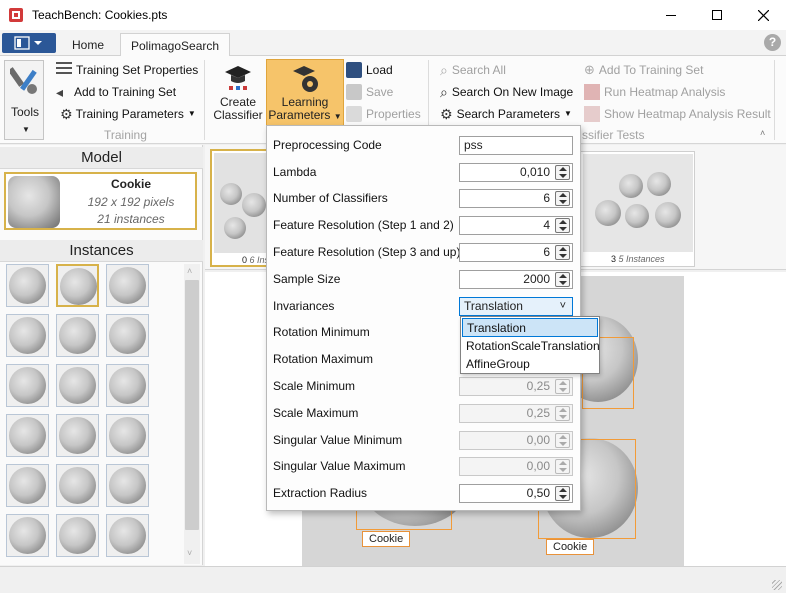 The height and width of the screenshot is (593, 786). I want to click on param-label: Singular Value Minimum, so click(338, 440).